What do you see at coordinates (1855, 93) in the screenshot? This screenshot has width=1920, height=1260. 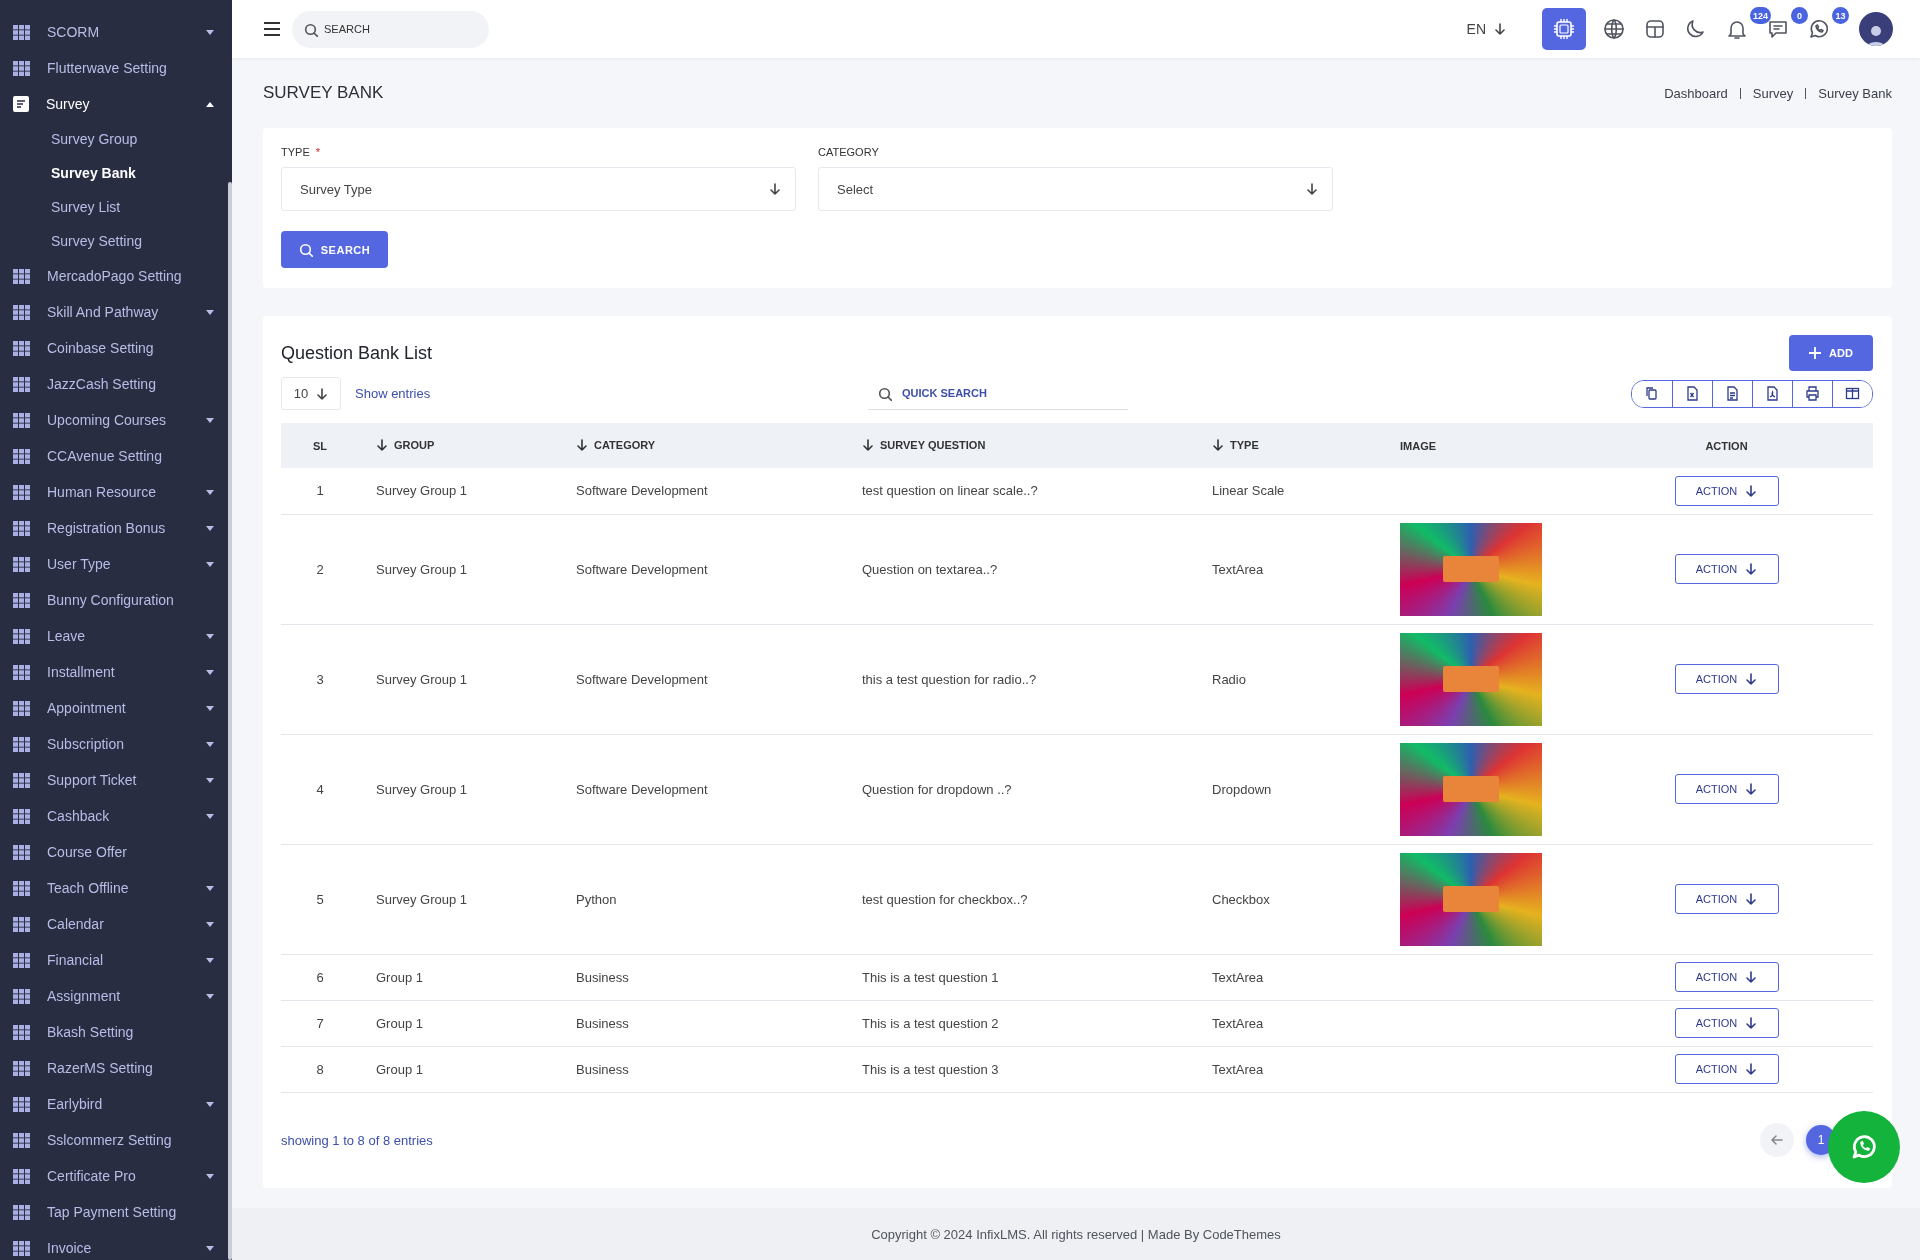 I see `breadcrumb-link: Survey Bank` at bounding box center [1855, 93].